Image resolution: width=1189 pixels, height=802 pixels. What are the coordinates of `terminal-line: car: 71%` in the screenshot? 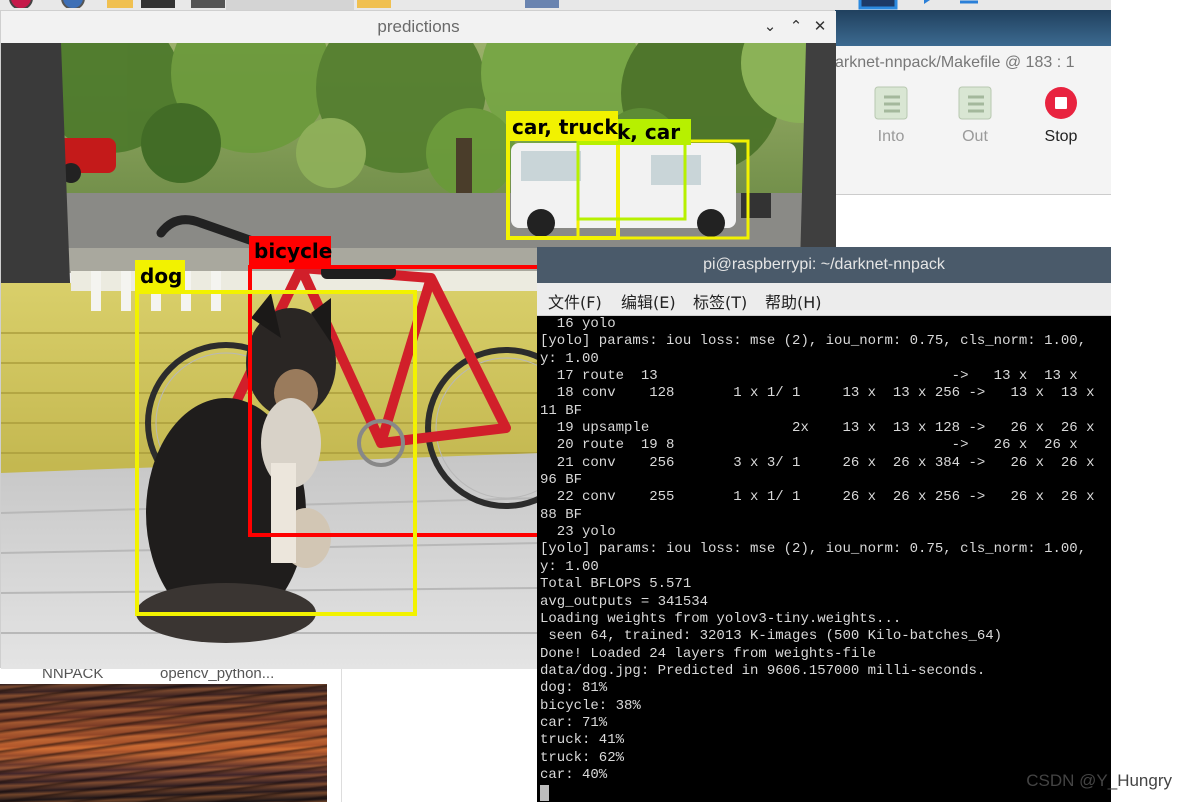 It's located at (574, 722).